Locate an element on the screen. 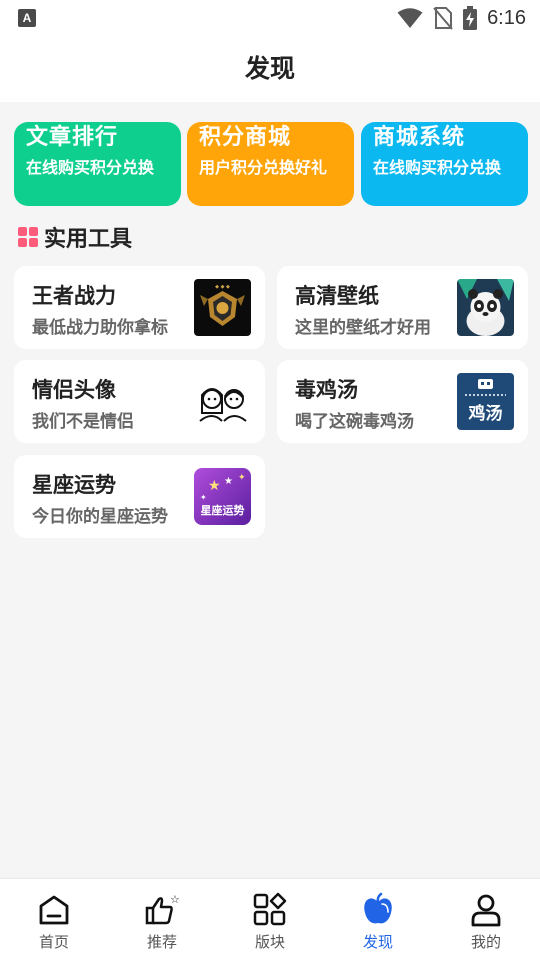 The width and height of the screenshot is (540, 960). tool-title: 星座运势 is located at coordinates (74, 485).